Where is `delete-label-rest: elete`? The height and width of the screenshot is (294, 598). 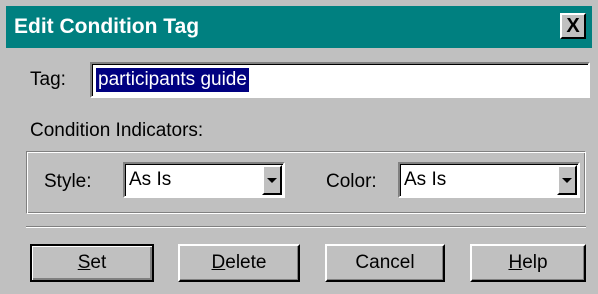
delete-label-rest: elete is located at coordinates (246, 262).